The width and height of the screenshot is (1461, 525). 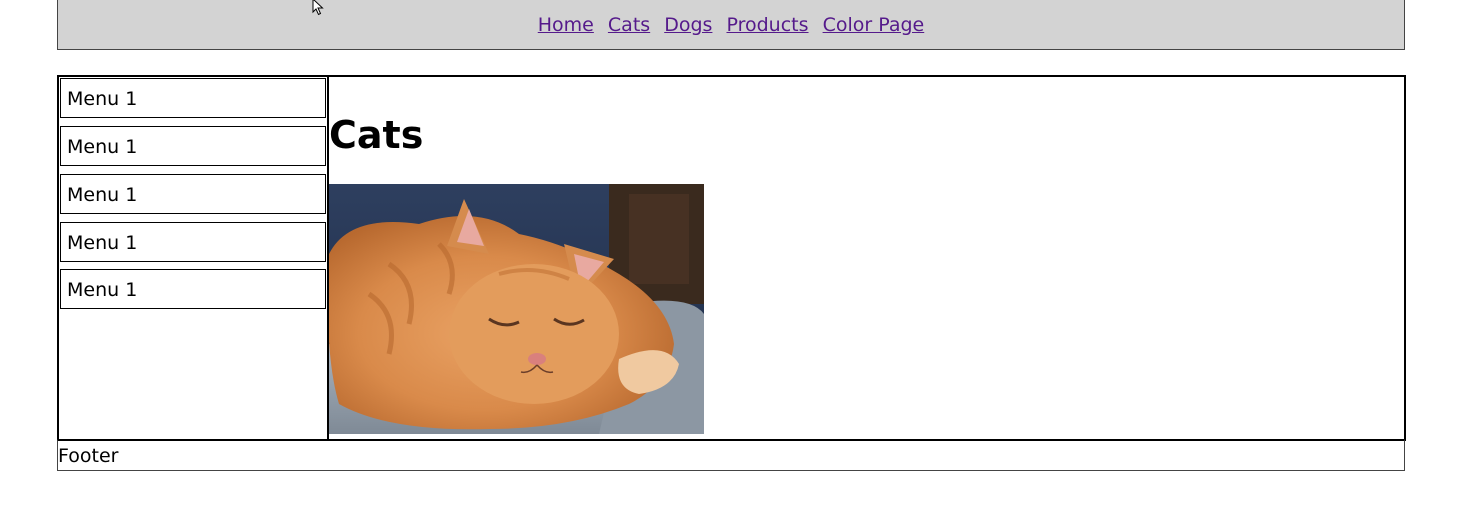 What do you see at coordinates (516, 309) in the screenshot?
I see `cat-photo-image` at bounding box center [516, 309].